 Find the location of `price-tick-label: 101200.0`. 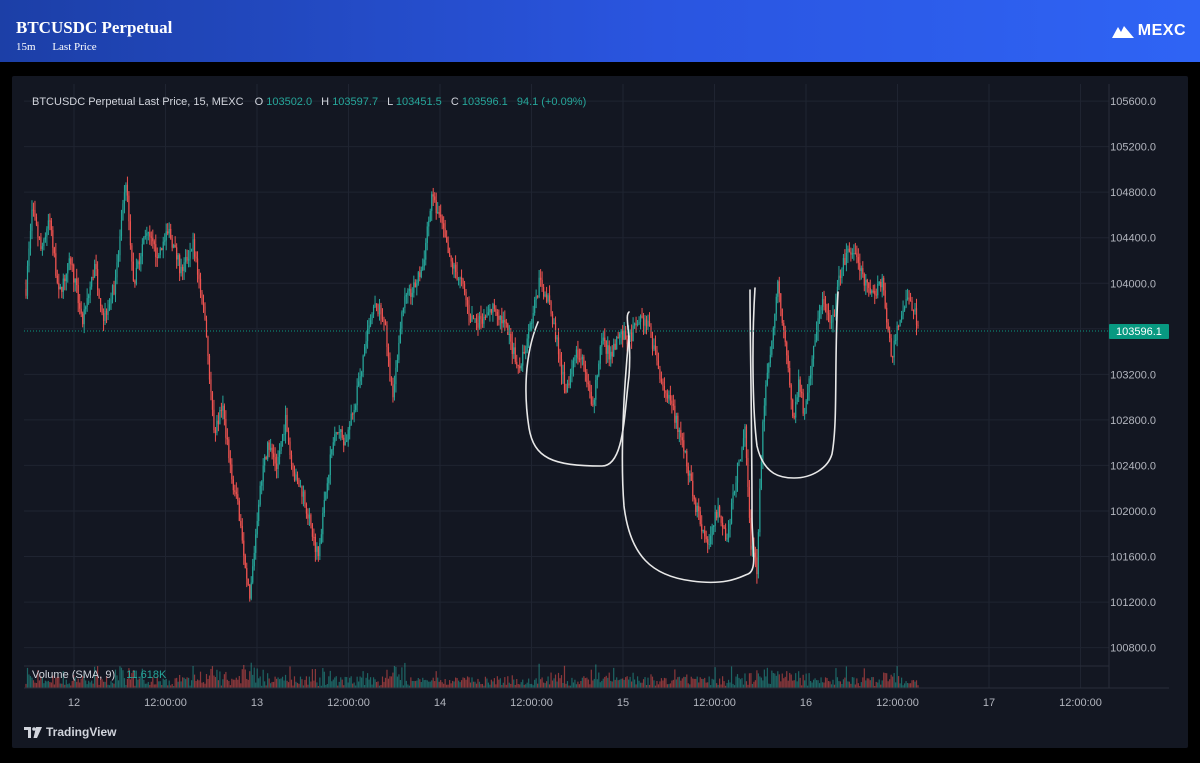

price-tick-label: 101200.0 is located at coordinates (1133, 603).